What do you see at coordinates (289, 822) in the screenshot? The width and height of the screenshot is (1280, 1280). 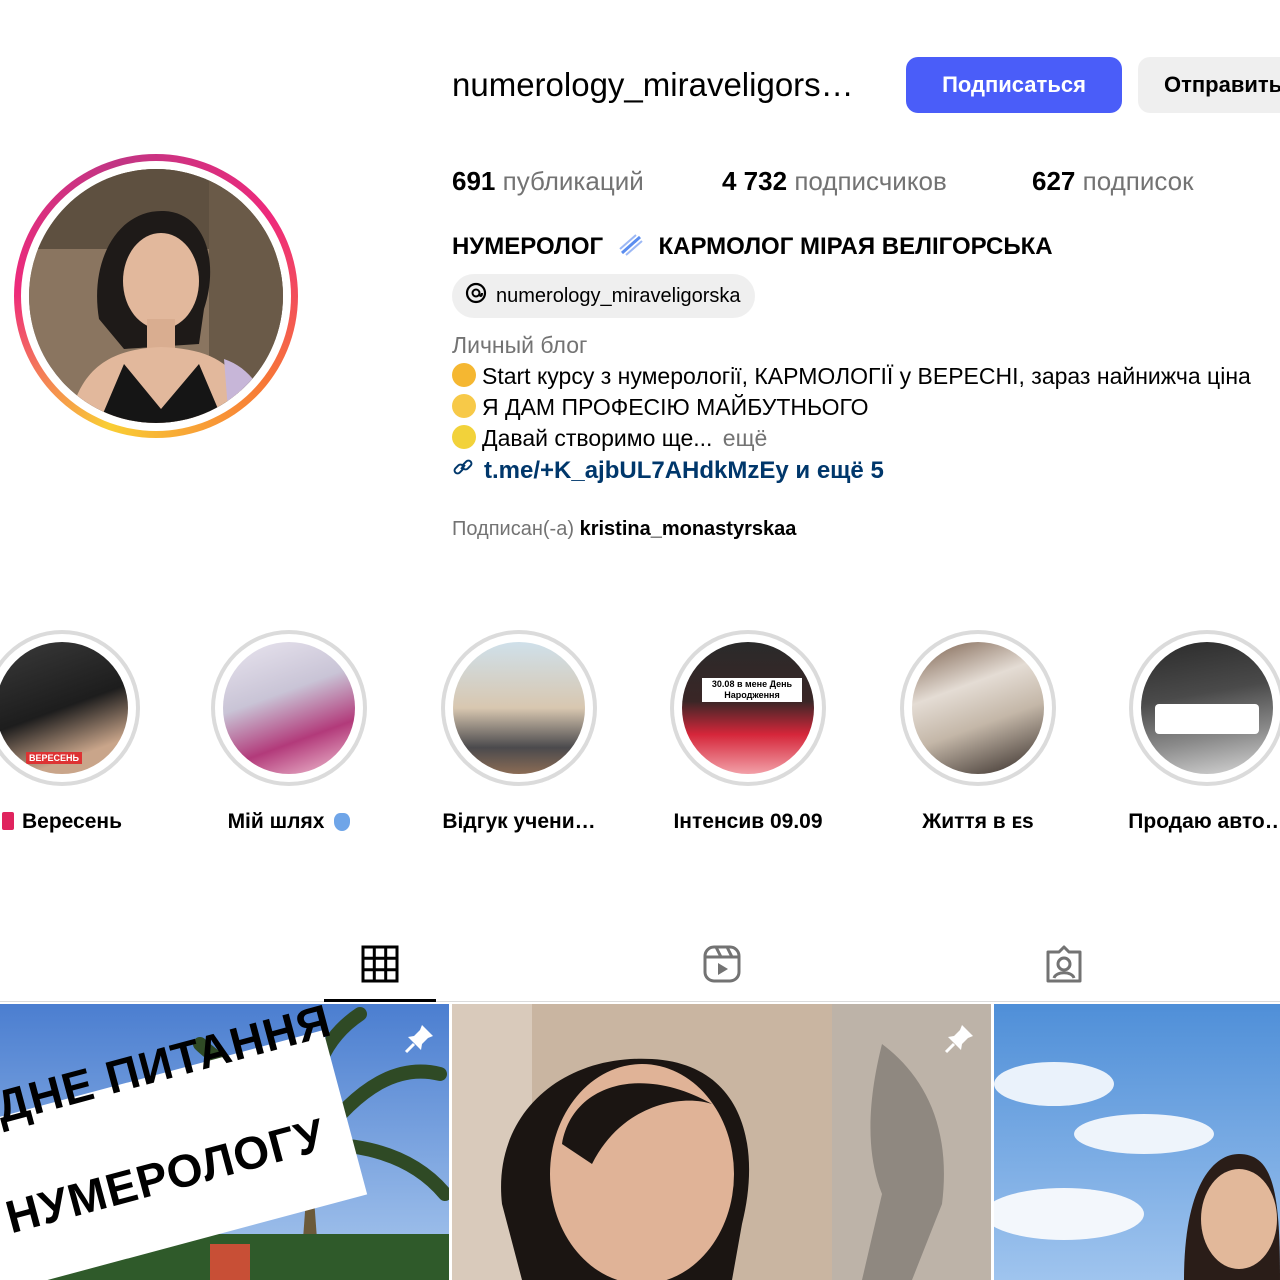 I see `highlight-label: Мій шлях` at bounding box center [289, 822].